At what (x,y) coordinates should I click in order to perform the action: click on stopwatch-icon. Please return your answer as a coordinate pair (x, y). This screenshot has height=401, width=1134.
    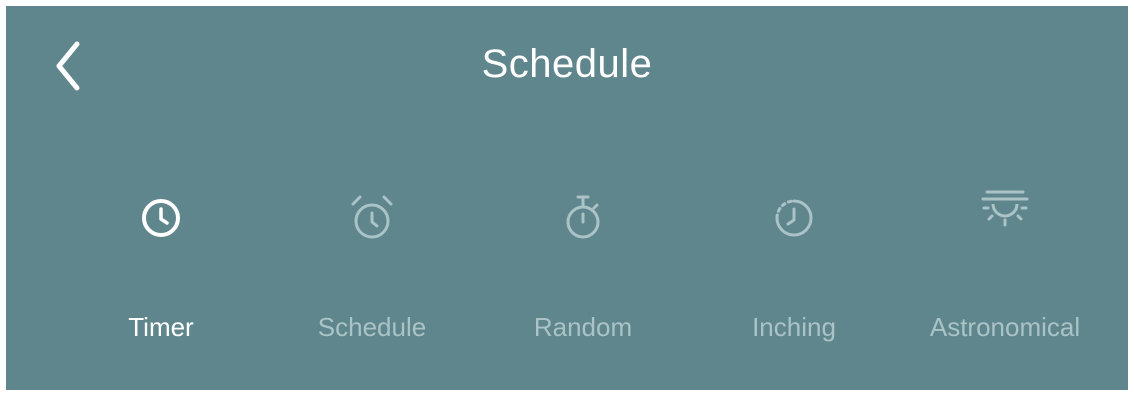
    Looking at the image, I should click on (583, 217).